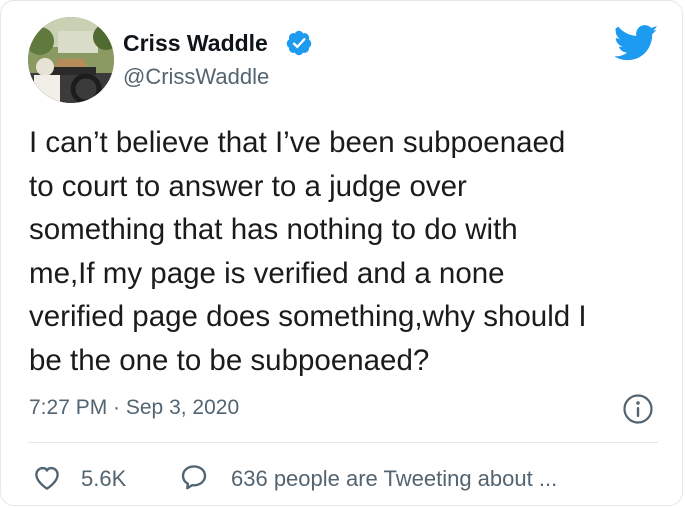 The width and height of the screenshot is (685, 508). What do you see at coordinates (343, 442) in the screenshot?
I see `divider` at bounding box center [343, 442].